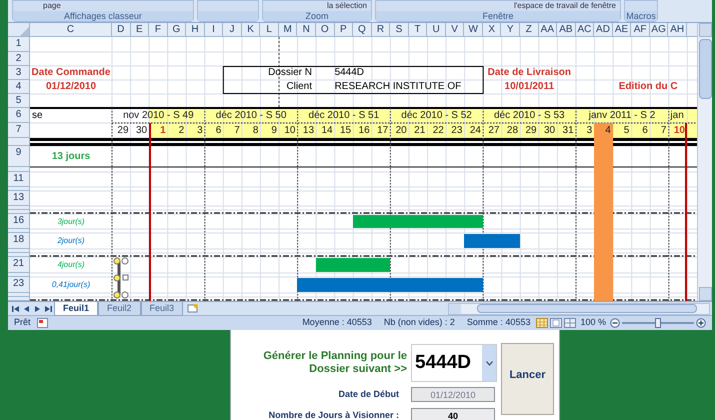  What do you see at coordinates (419, 131) in the screenshot?
I see `day-number: 21` at bounding box center [419, 131].